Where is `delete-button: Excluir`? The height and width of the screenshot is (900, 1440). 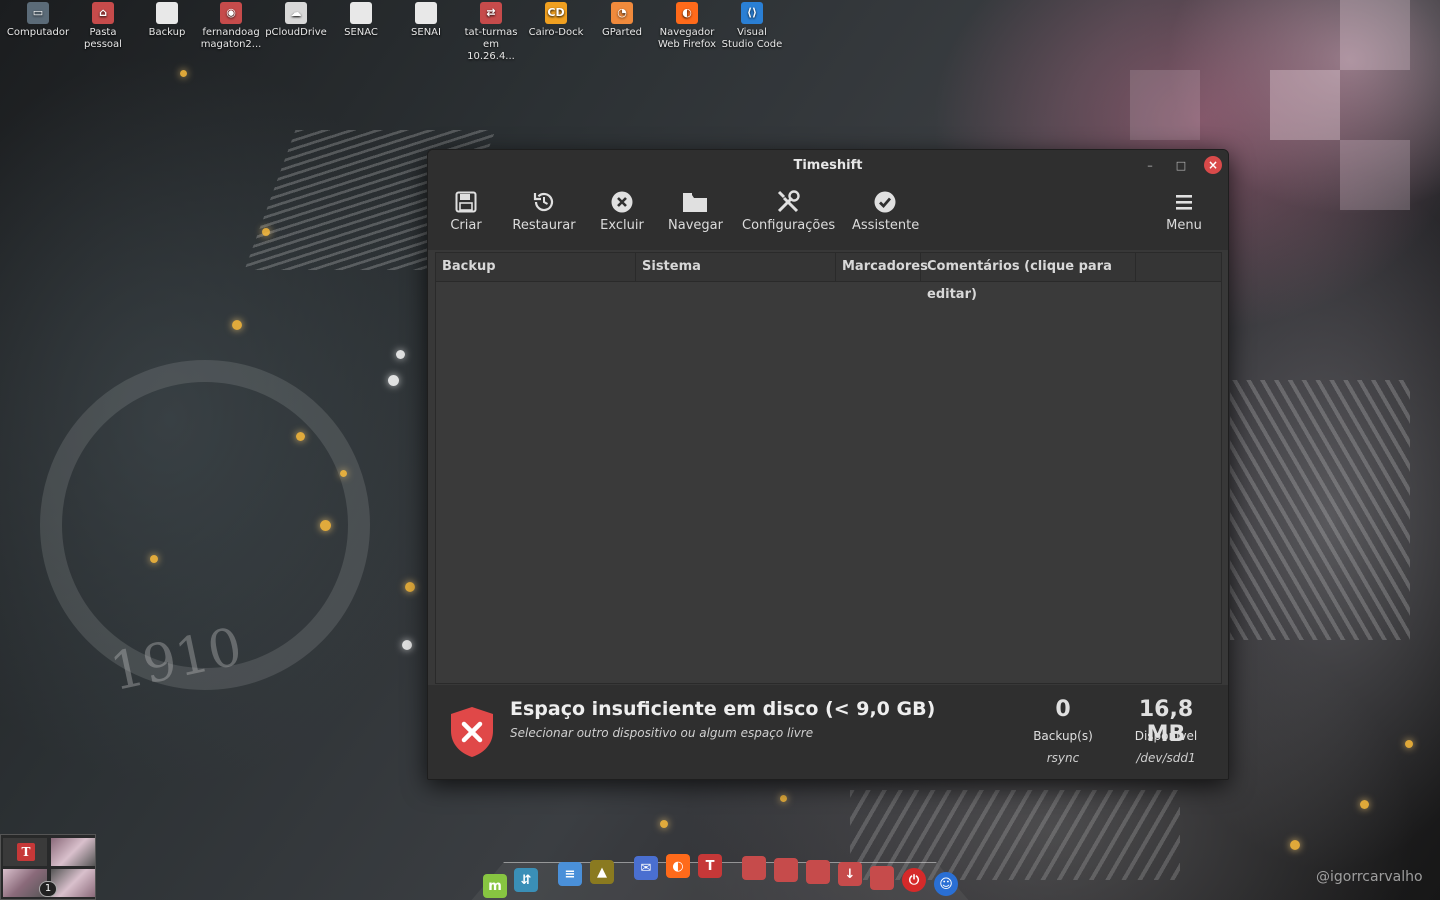
delete-button: Excluir is located at coordinates (622, 216).